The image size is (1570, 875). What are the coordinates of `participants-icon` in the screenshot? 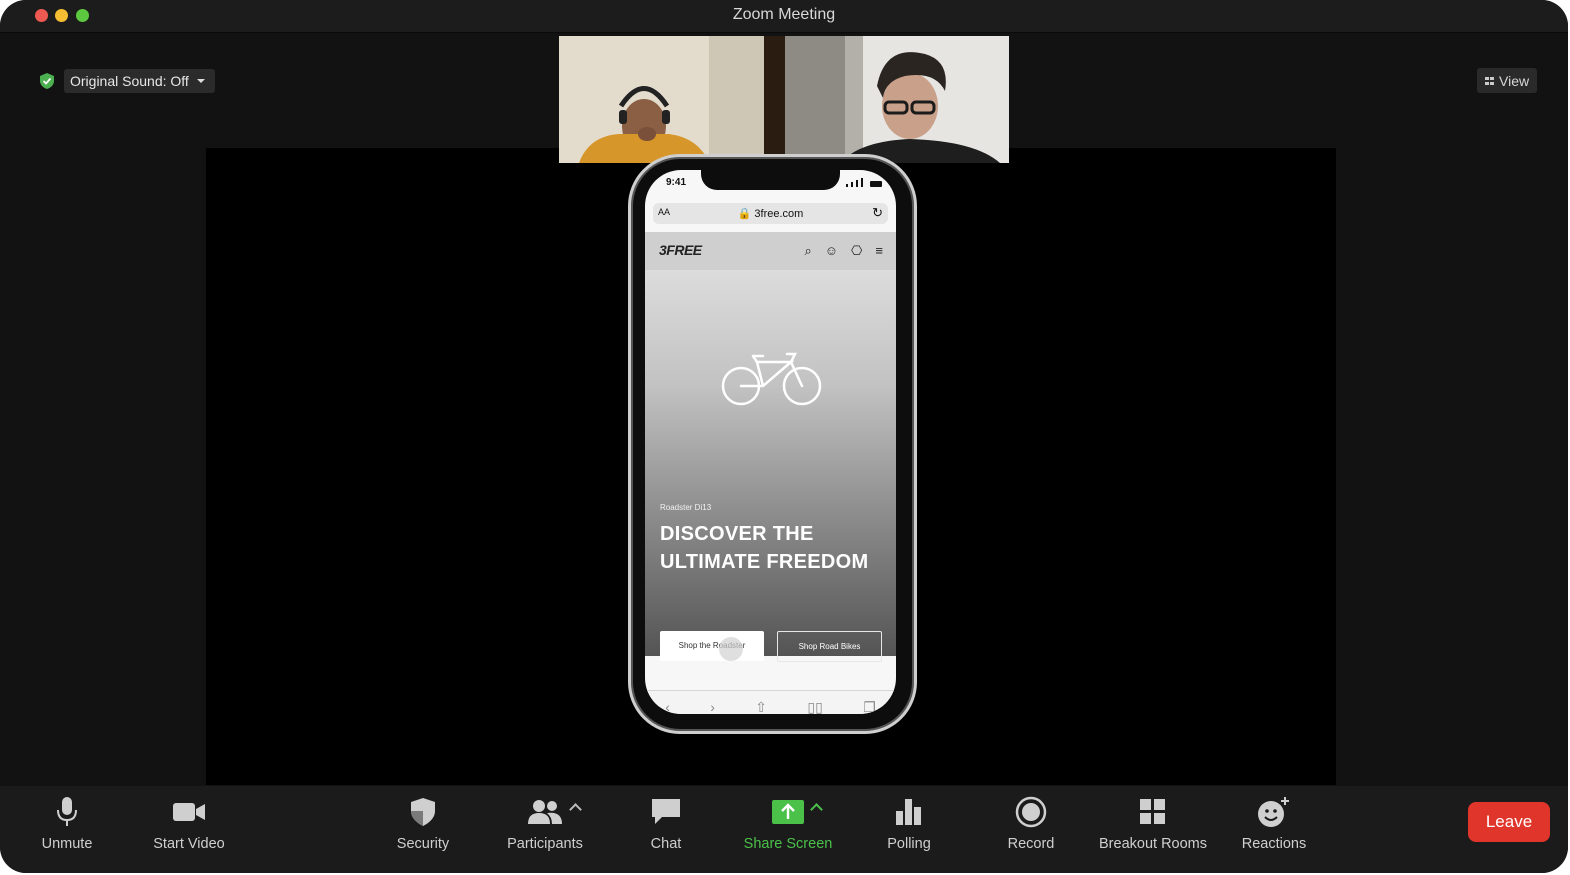 It's located at (545, 812).